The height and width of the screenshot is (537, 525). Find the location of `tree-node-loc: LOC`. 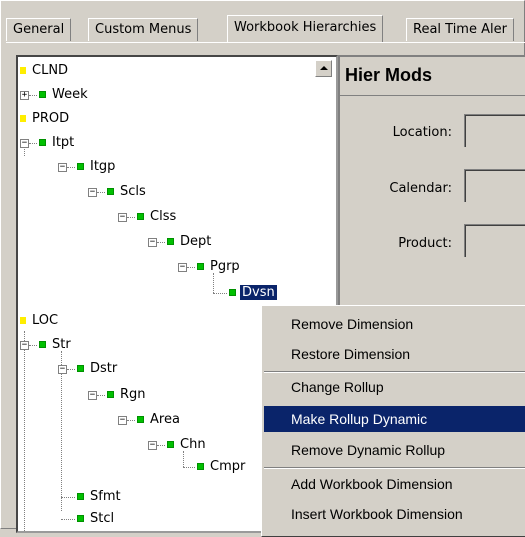

tree-node-loc: LOC is located at coordinates (40, 321).